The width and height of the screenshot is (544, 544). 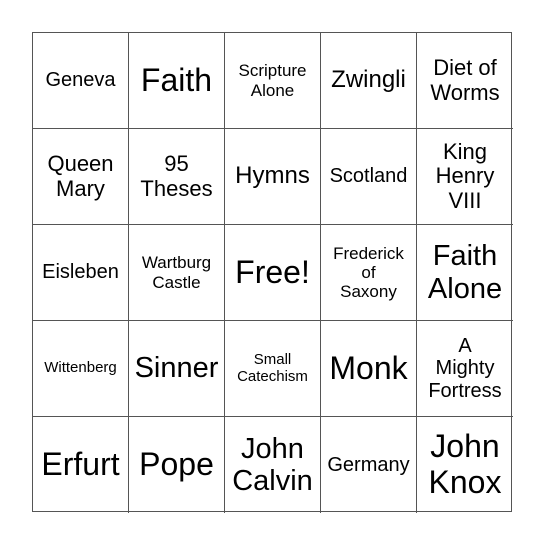 I want to click on bingo-cell: Wittenberg, so click(x=81, y=369).